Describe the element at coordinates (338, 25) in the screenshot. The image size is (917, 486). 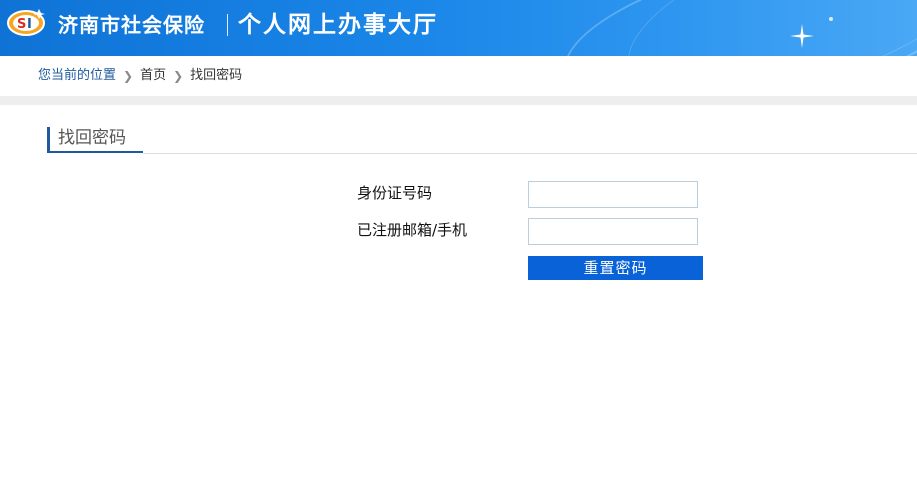
I see `site-subtitle: 个人网上办事大厅` at that location.